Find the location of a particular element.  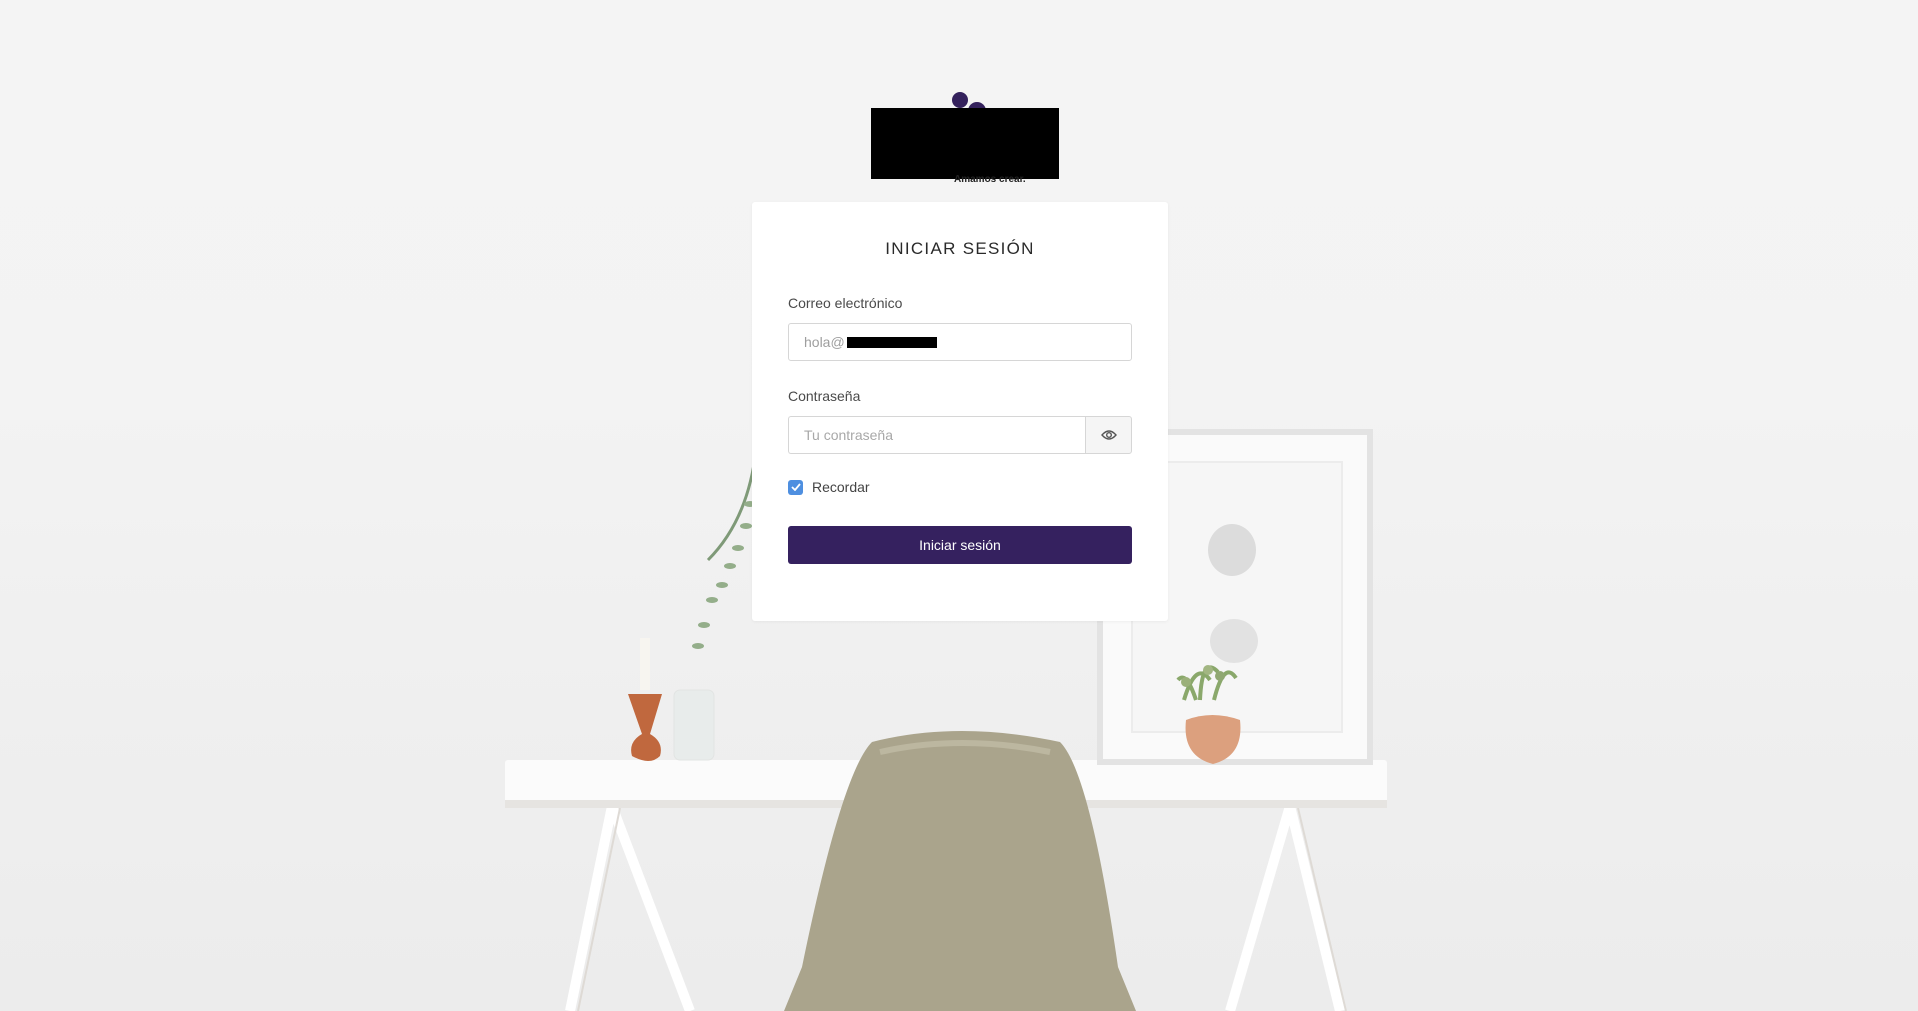

brand-logo: Amamos crear. is located at coordinates (965, 139).